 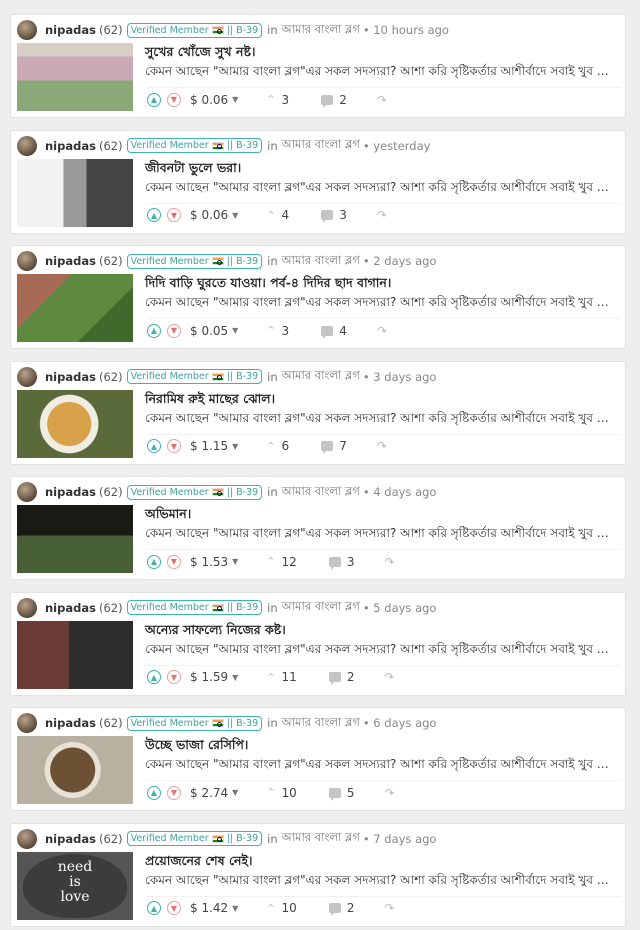 I want to click on payout-value: $ 0.05, so click(x=209, y=331).